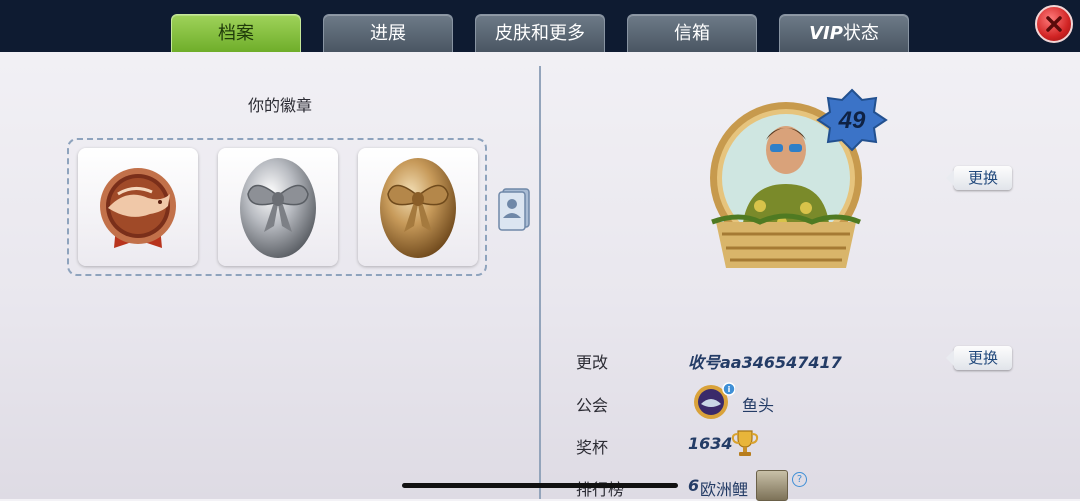 The width and height of the screenshot is (1080, 501). I want to click on silver-egg-icon, so click(278, 208).